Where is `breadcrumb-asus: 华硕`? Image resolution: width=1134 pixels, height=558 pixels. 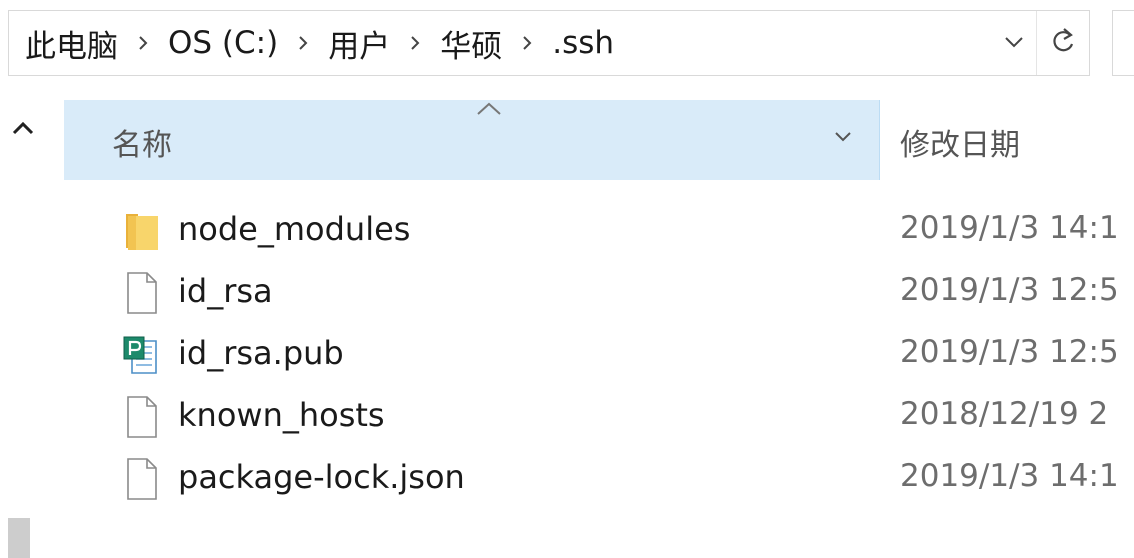
breadcrumb-asus: 华硕 is located at coordinates (471, 43).